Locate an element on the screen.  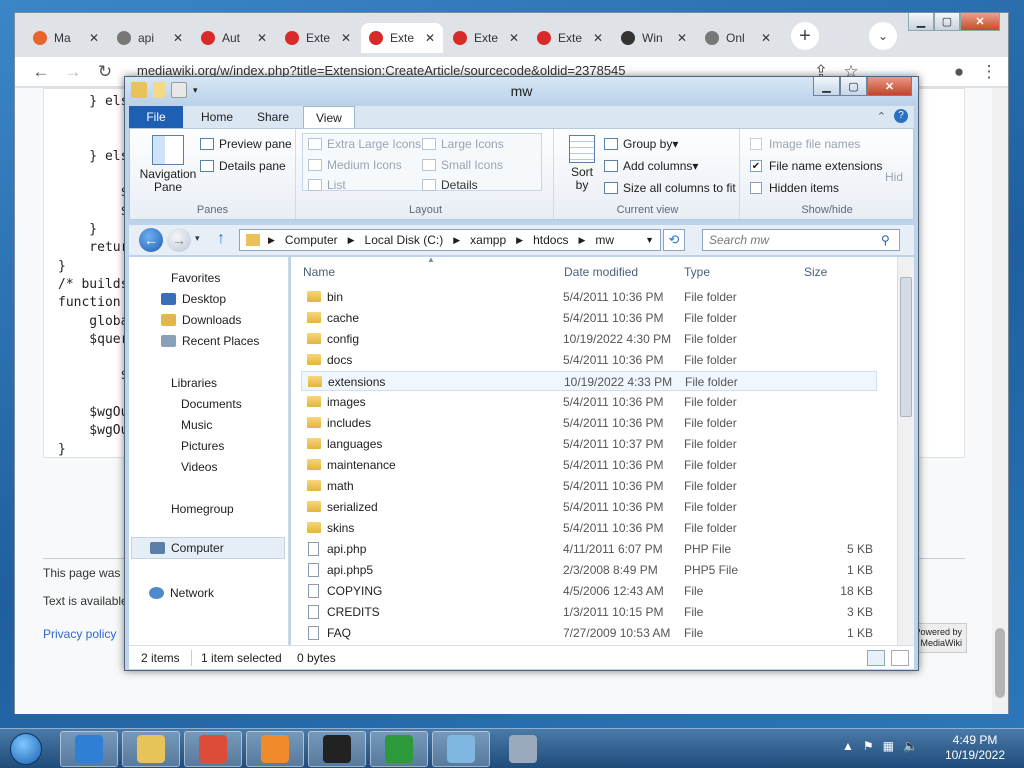
file-row: FAQ 7/27/2009 10:53 AM File 1 KB is located at coordinates (589, 633).